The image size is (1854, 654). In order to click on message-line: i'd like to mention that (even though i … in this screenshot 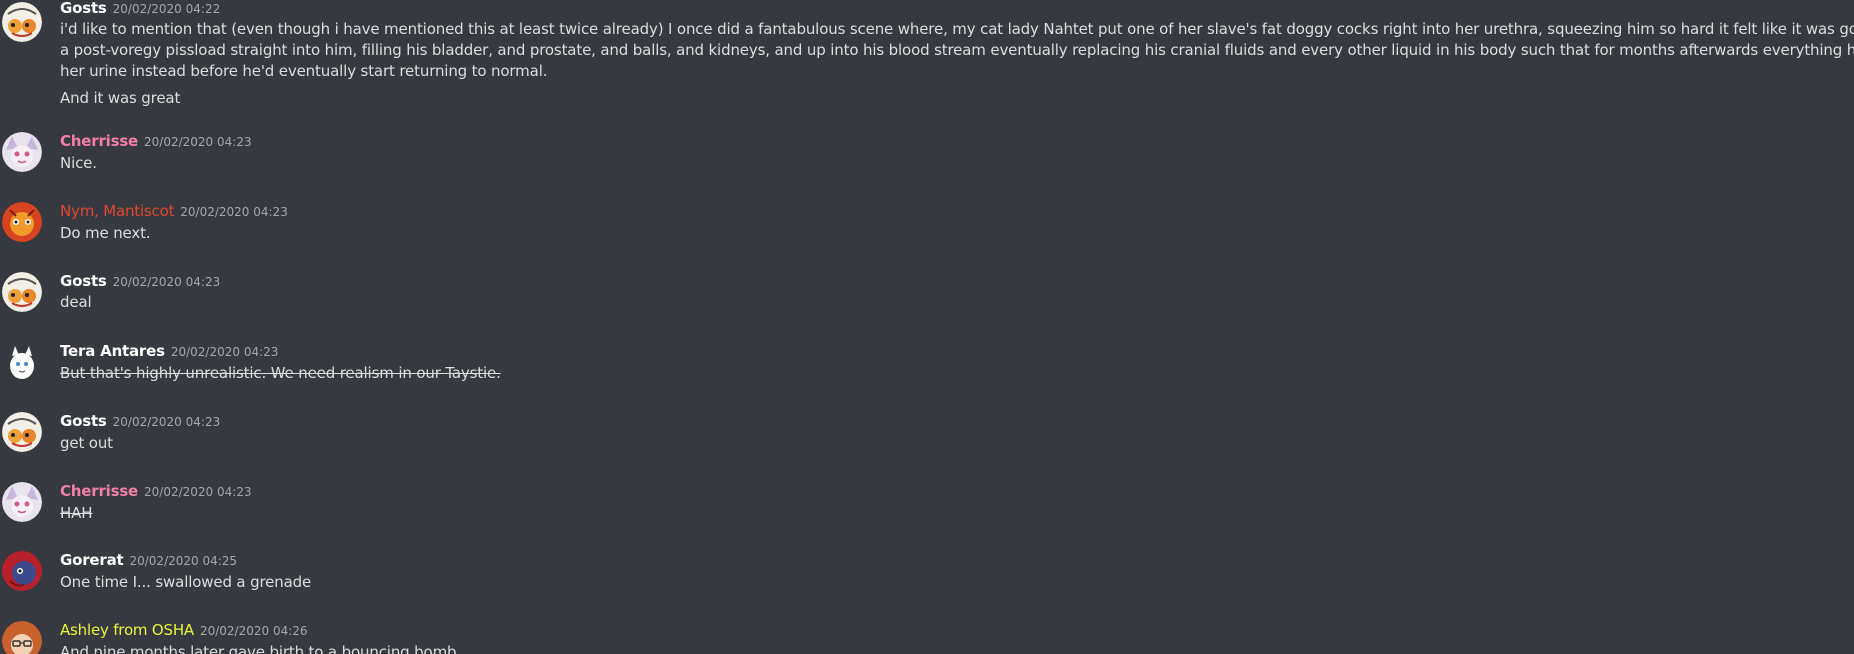, I will do `click(957, 29)`.